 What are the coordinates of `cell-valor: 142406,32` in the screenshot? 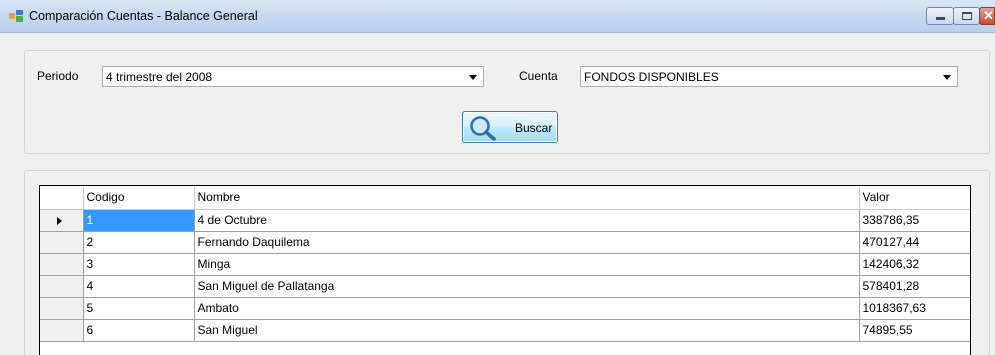 It's located at (914, 264).